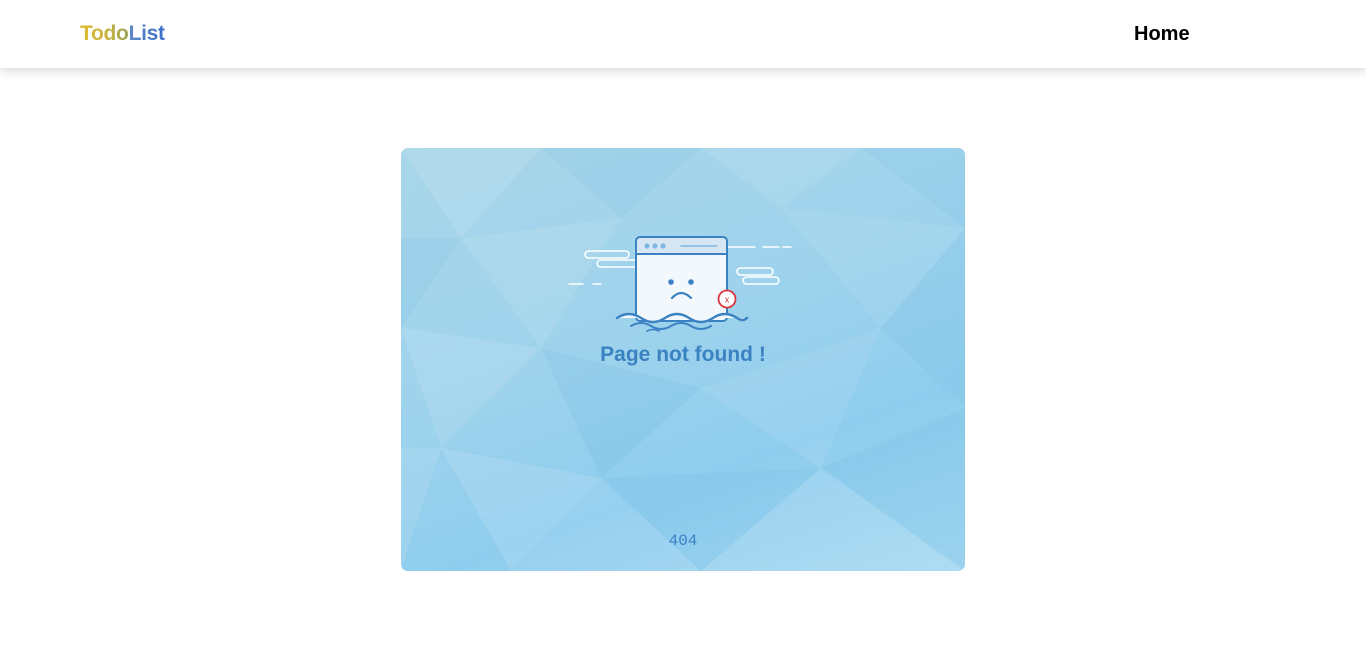 The height and width of the screenshot is (663, 1366). I want to click on brand-logo: TodoList, so click(122, 34).